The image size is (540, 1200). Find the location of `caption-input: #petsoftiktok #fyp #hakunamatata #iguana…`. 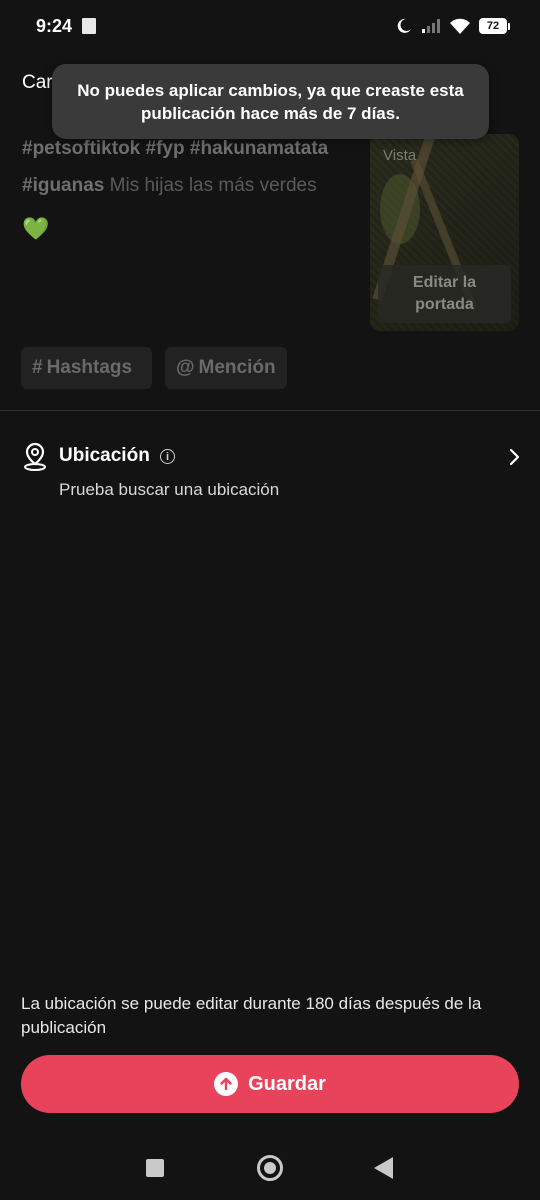

caption-input: #petsoftiktok #fyp #hakunamatata #iguana… is located at coordinates (192, 188).